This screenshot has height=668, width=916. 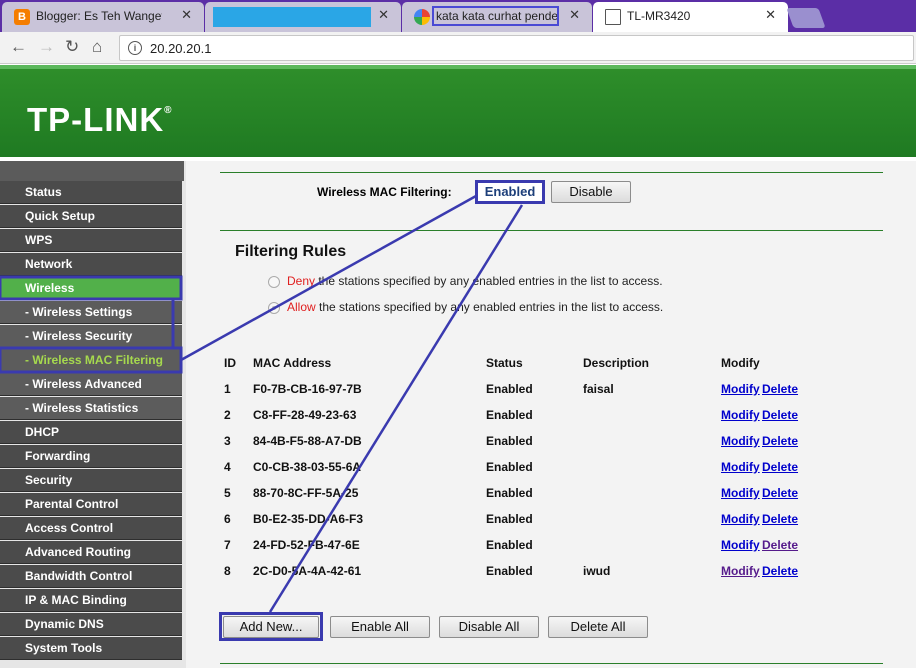 I want to click on menu-item-status: Status, so click(x=91, y=192).